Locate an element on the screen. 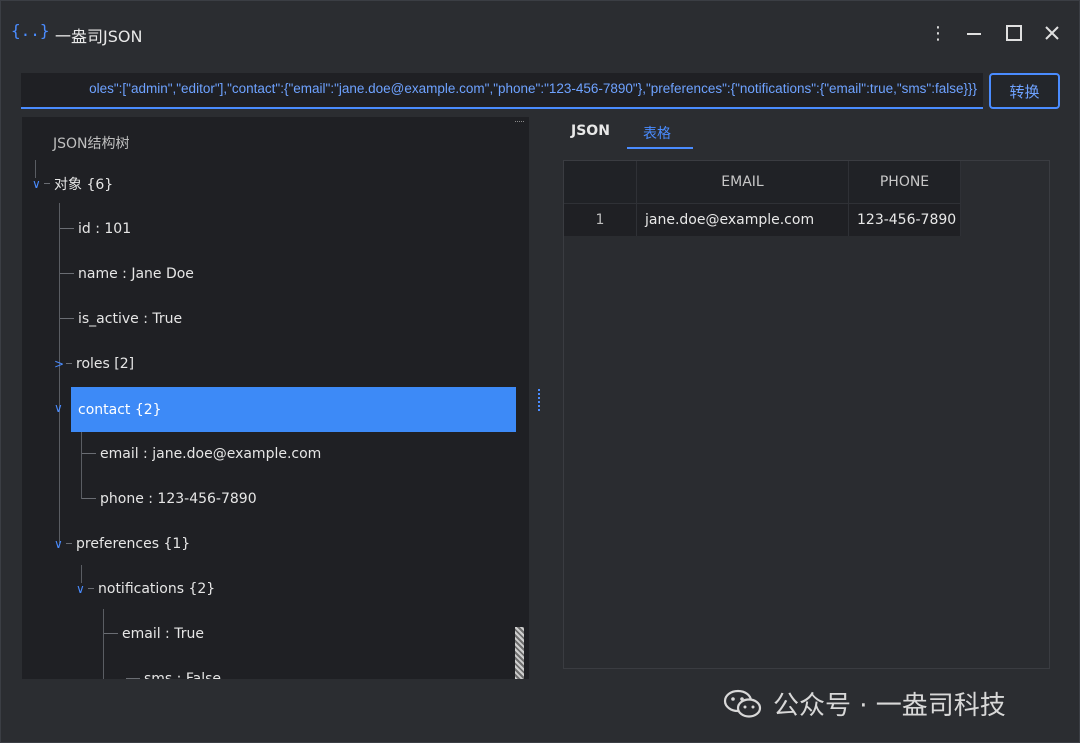 Image resolution: width=1080 pixels, height=743 pixels. wechat-icon is located at coordinates (743, 704).